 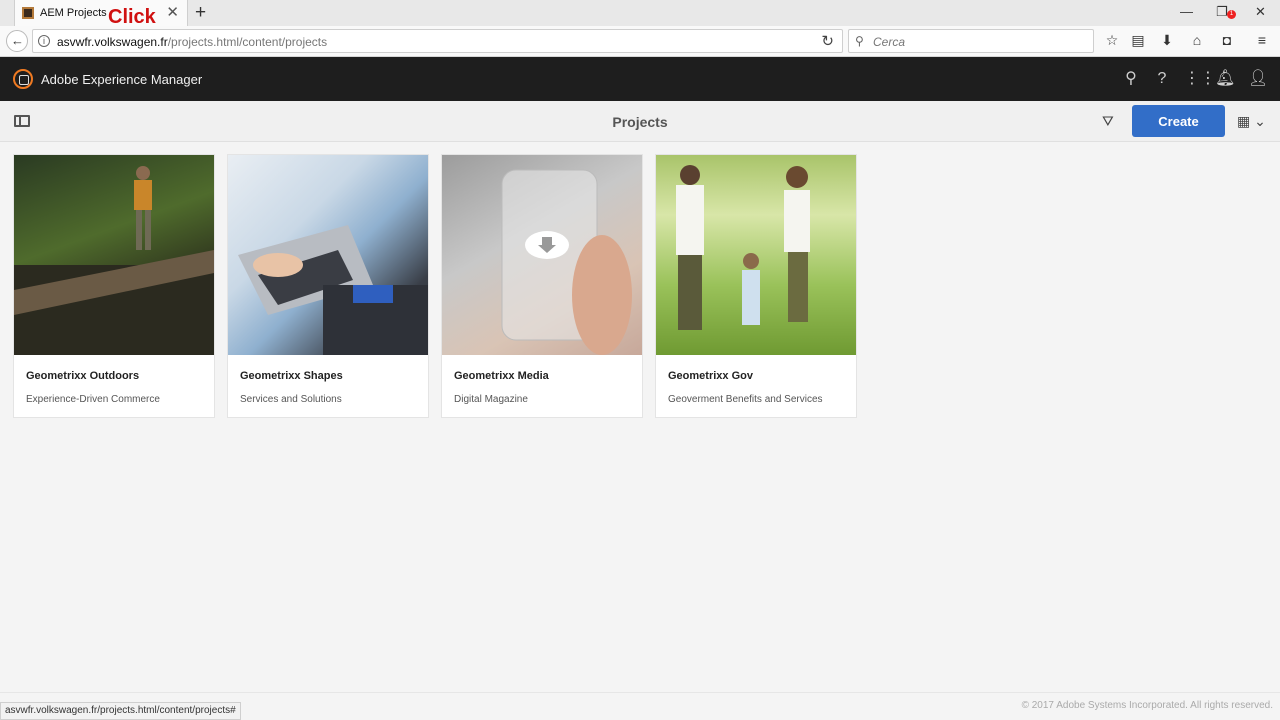 I want to click on family-image, so click(x=743, y=247).